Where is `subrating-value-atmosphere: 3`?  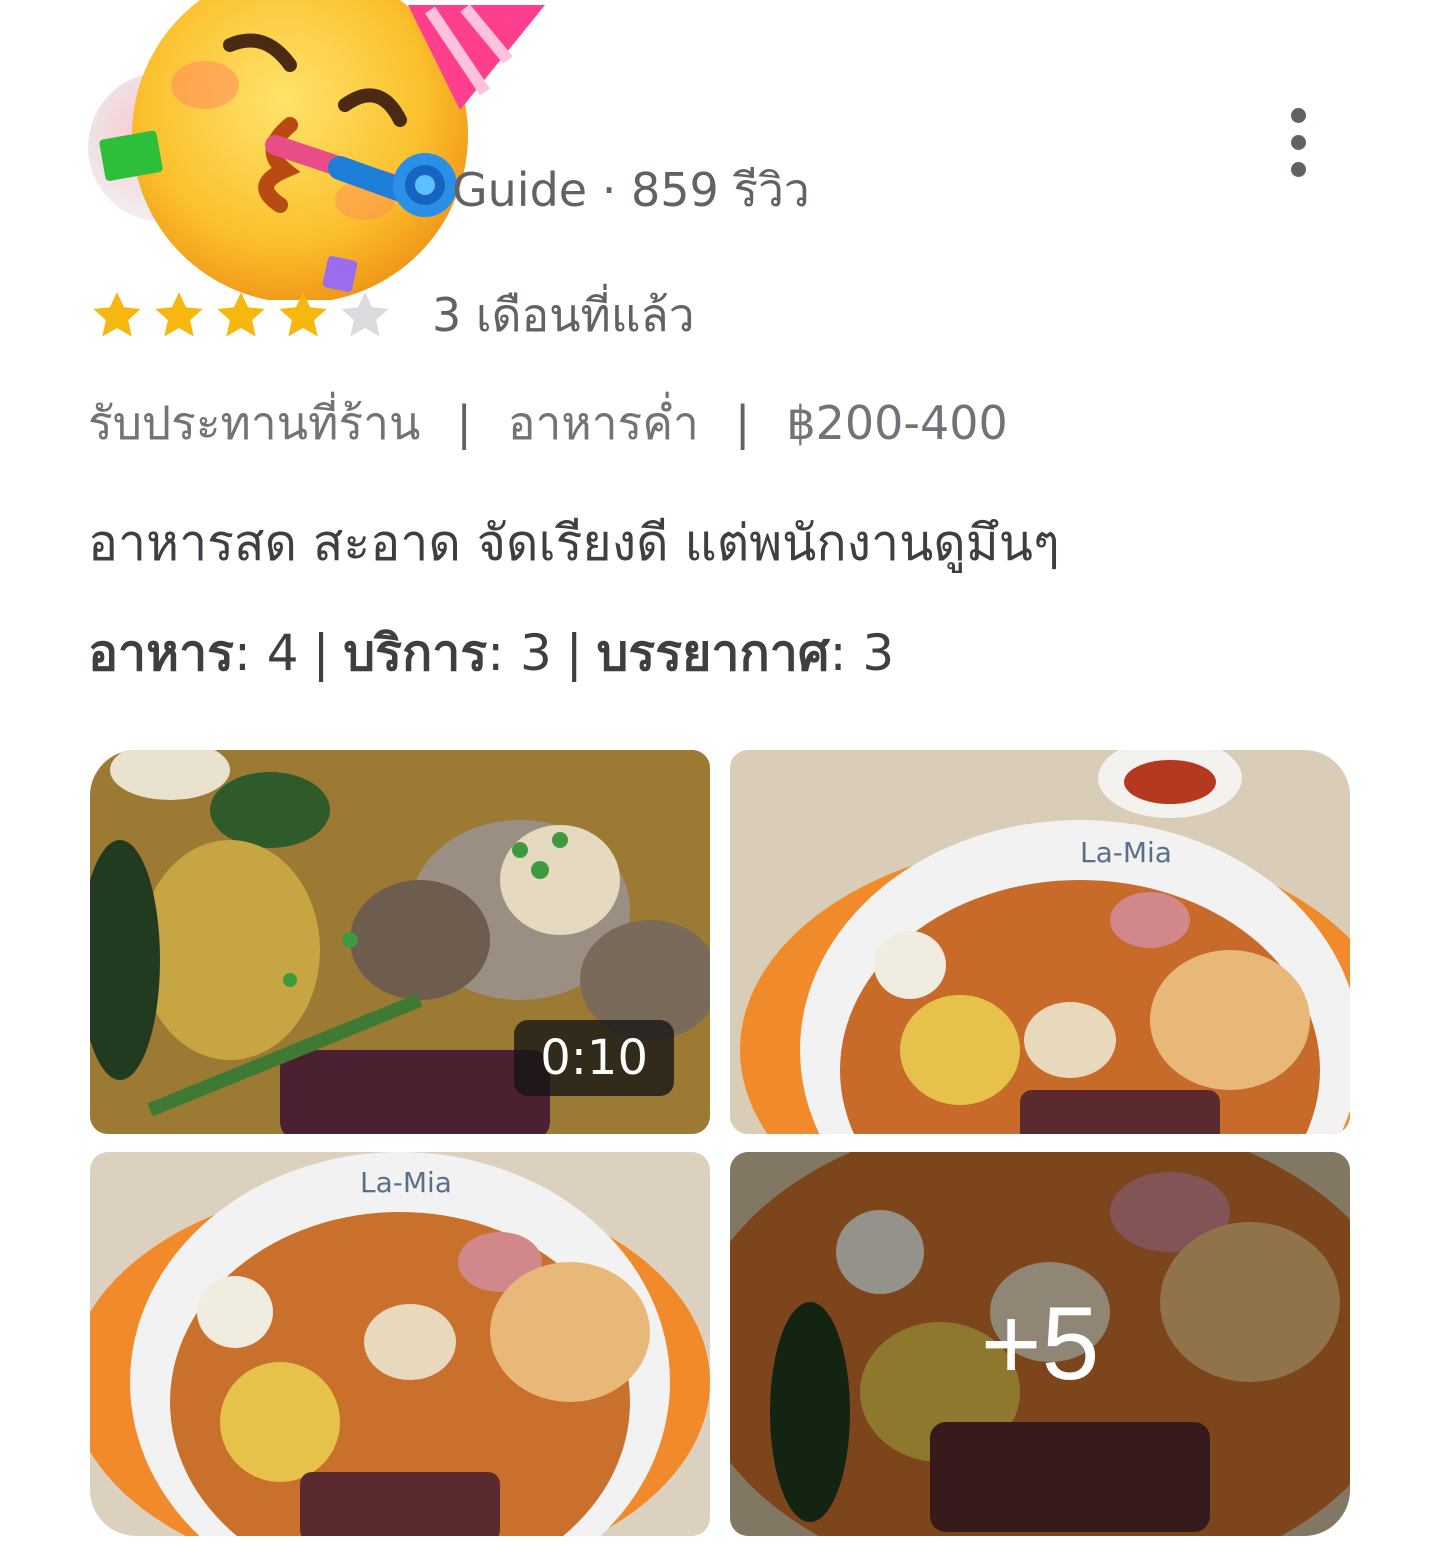
subrating-value-atmosphere: 3 is located at coordinates (878, 653).